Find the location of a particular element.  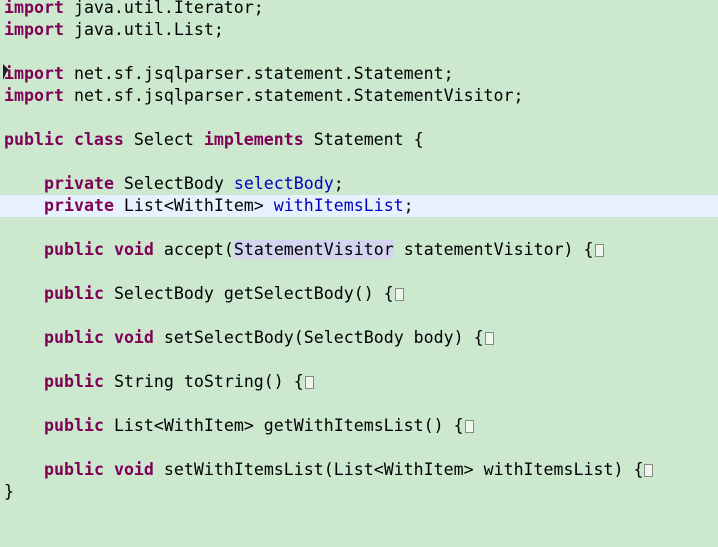

mouse-cursor-icon is located at coordinates (5, 72).